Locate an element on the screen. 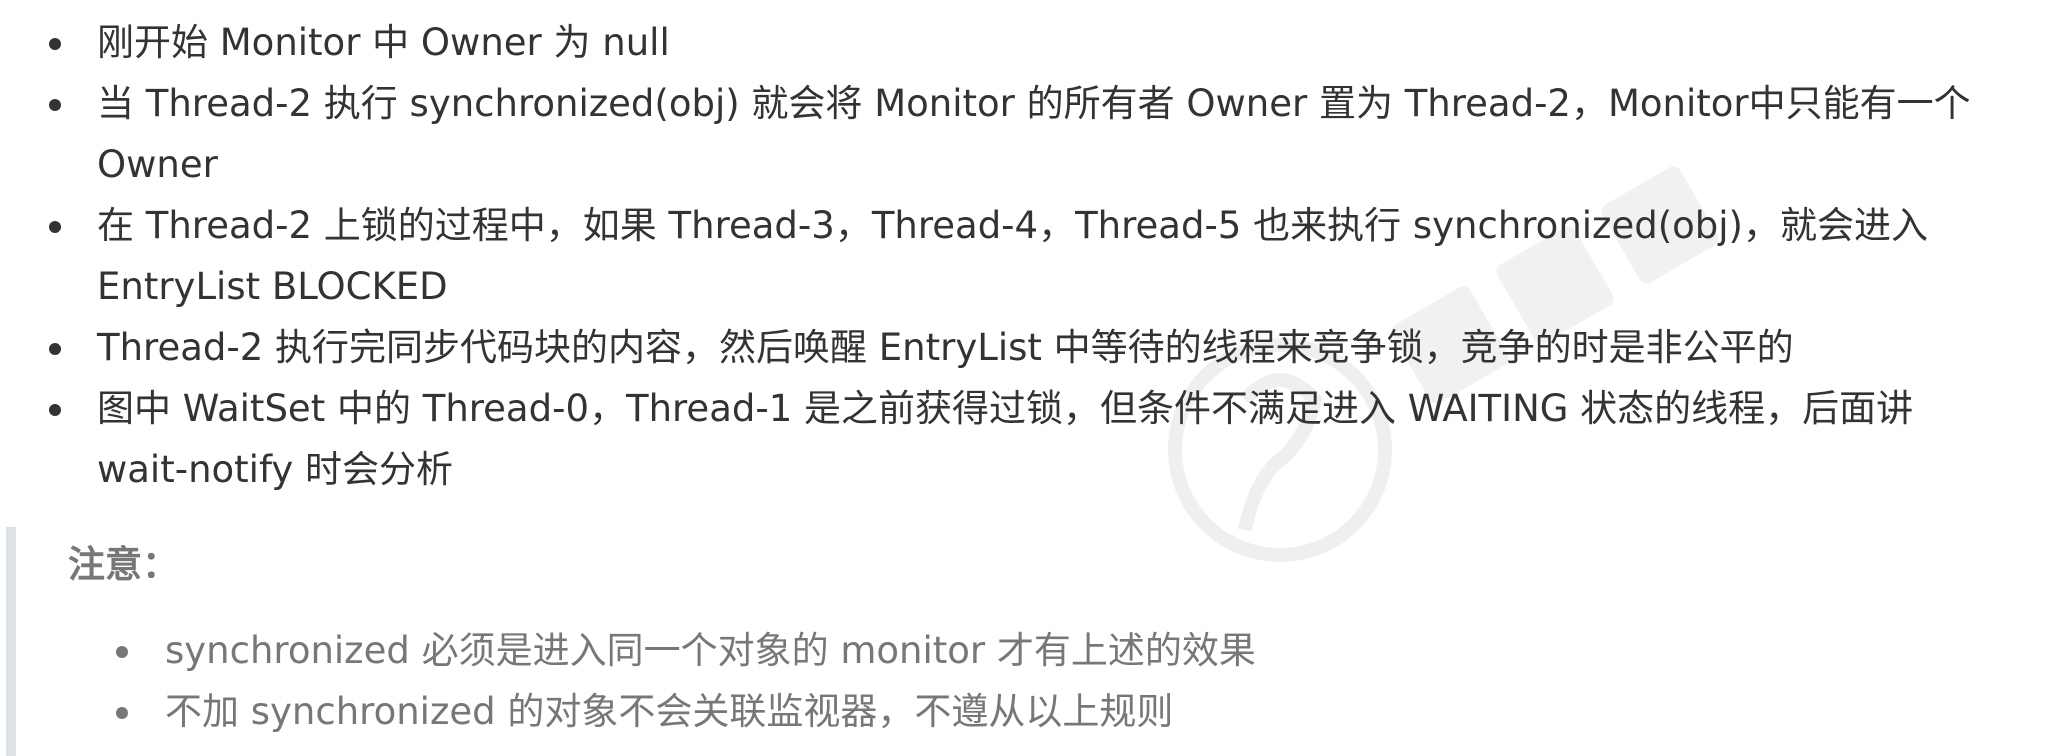 The image size is (2049, 756). note-title: 注意： is located at coordinates (123, 564).